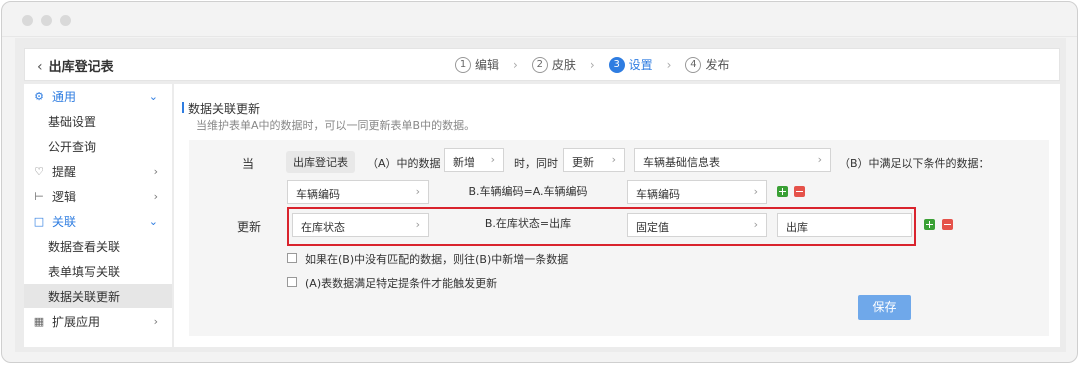 This screenshot has width=1080, height=365. What do you see at coordinates (84, 296) in the screenshot?
I see `sidebar-item-label: 数据关联更新` at bounding box center [84, 296].